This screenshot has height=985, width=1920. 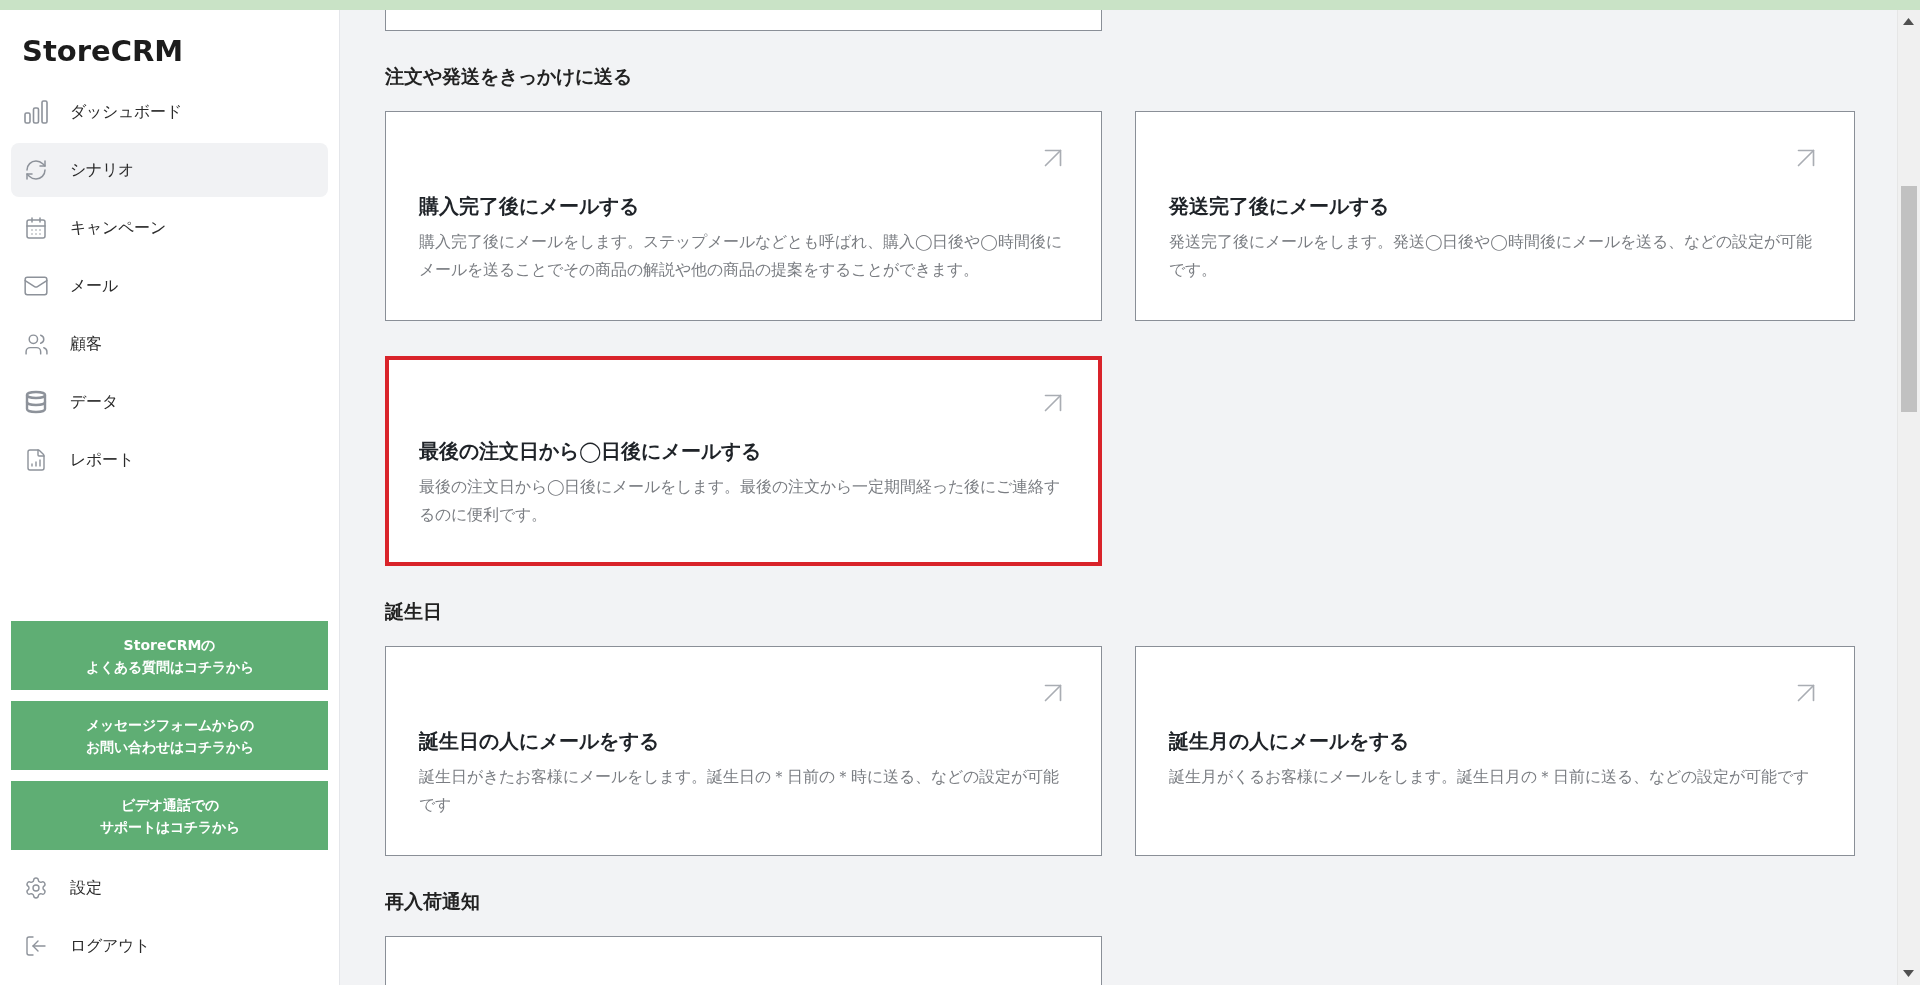 What do you see at coordinates (169, 946) in the screenshot?
I see `nav-item: ログアウト` at bounding box center [169, 946].